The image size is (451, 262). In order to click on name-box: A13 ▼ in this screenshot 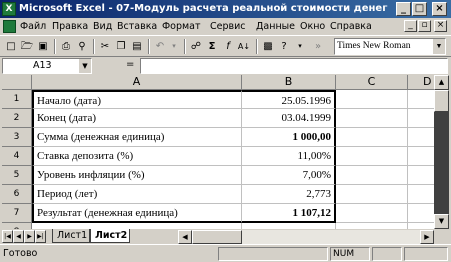, I will do `click(47, 66)`.